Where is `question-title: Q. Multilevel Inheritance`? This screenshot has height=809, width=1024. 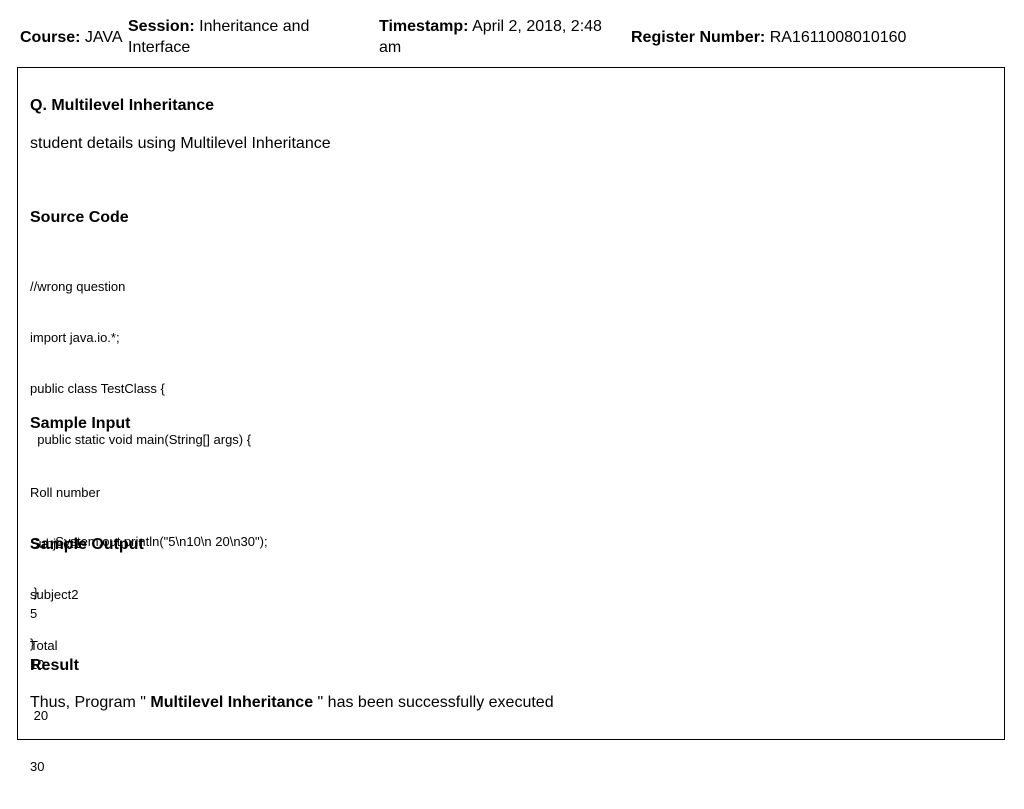 question-title: Q. Multilevel Inheritance is located at coordinates (122, 105).